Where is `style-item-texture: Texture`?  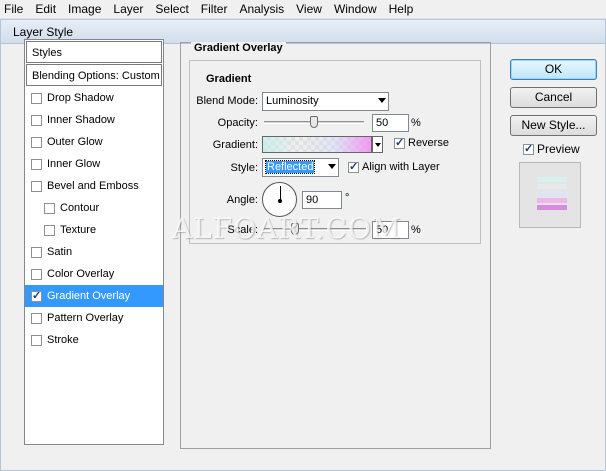 style-item-texture: Texture is located at coordinates (94, 230).